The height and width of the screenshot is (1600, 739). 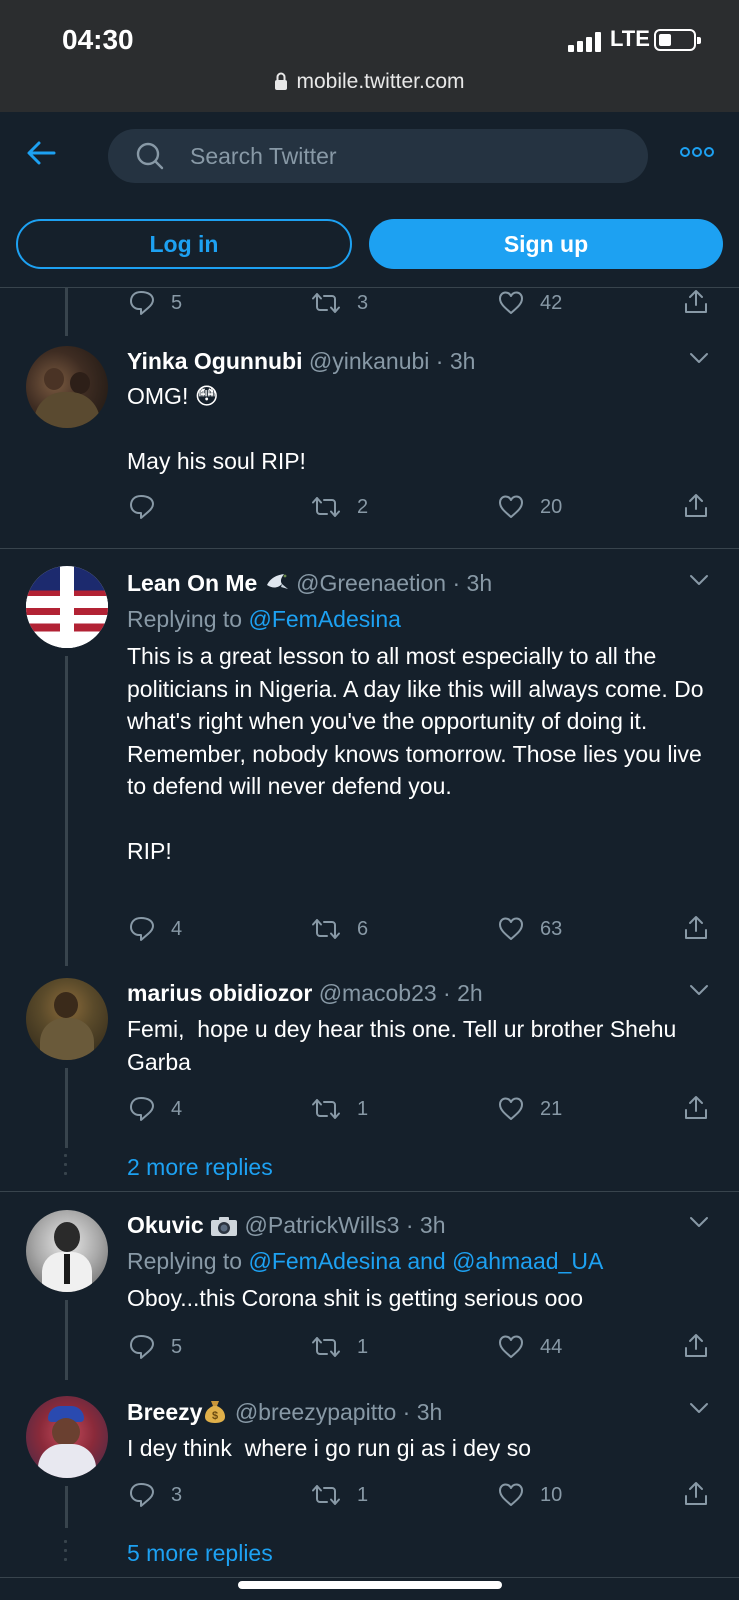 What do you see at coordinates (224, 1226) in the screenshot?
I see `camera-icon` at bounding box center [224, 1226].